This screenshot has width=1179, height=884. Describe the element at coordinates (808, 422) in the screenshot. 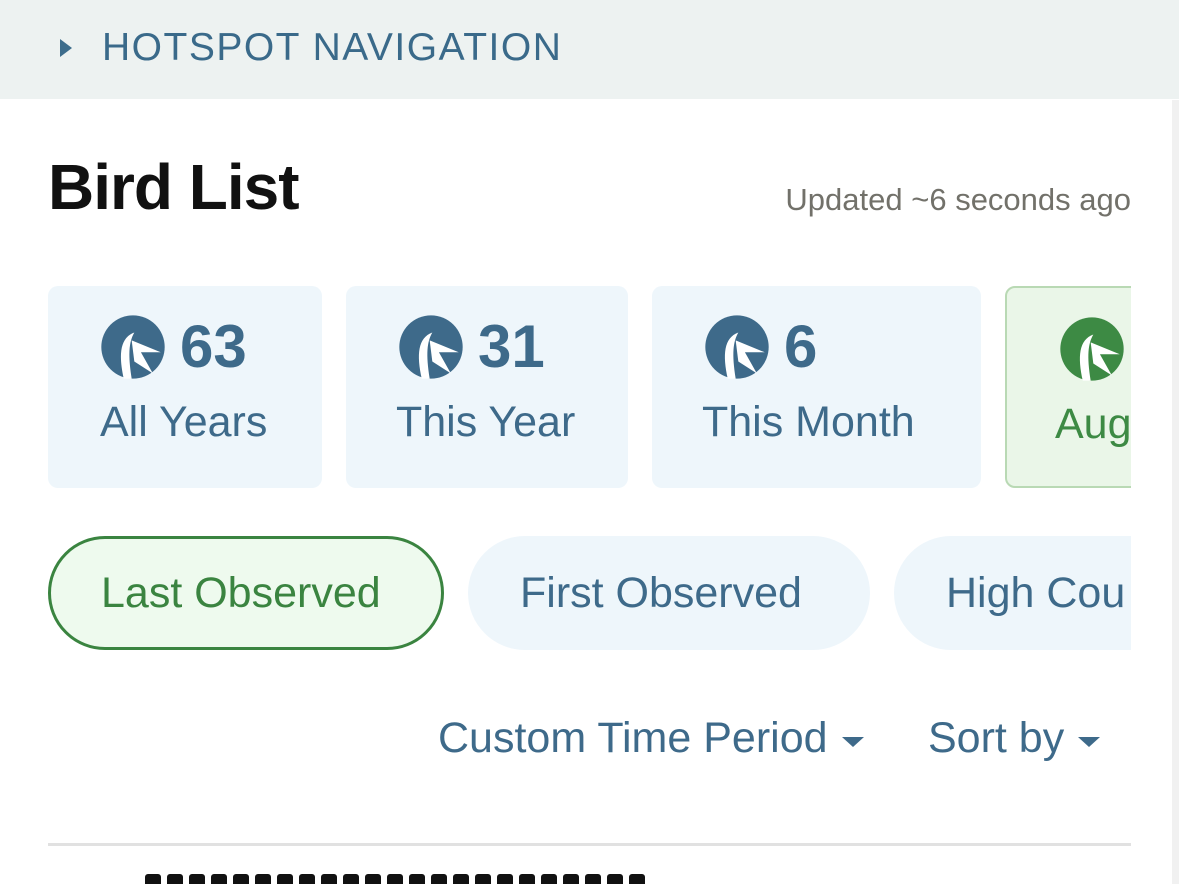

I see `card-label: This Month` at that location.